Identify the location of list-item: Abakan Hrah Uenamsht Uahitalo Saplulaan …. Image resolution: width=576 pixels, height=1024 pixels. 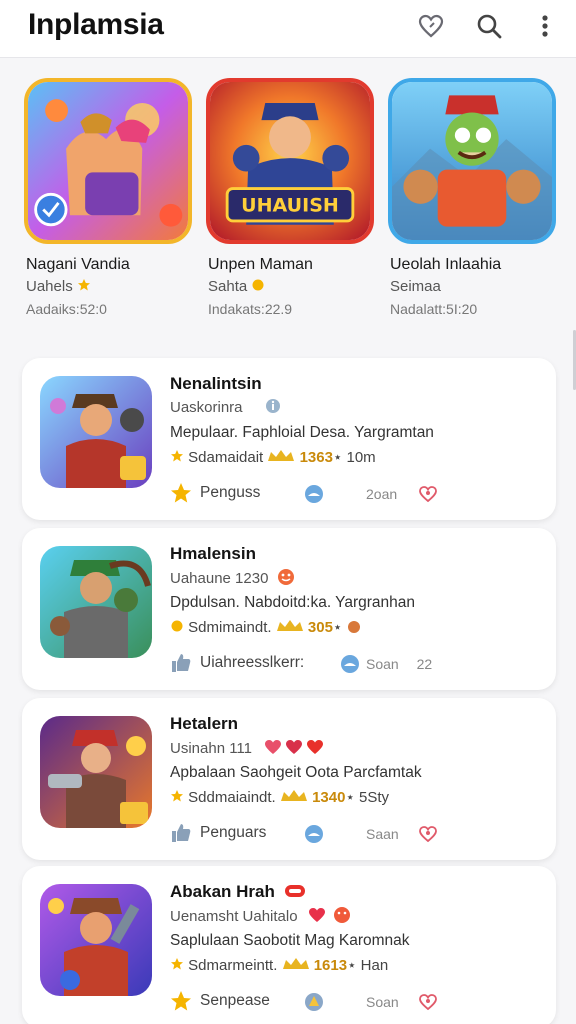
(289, 945).